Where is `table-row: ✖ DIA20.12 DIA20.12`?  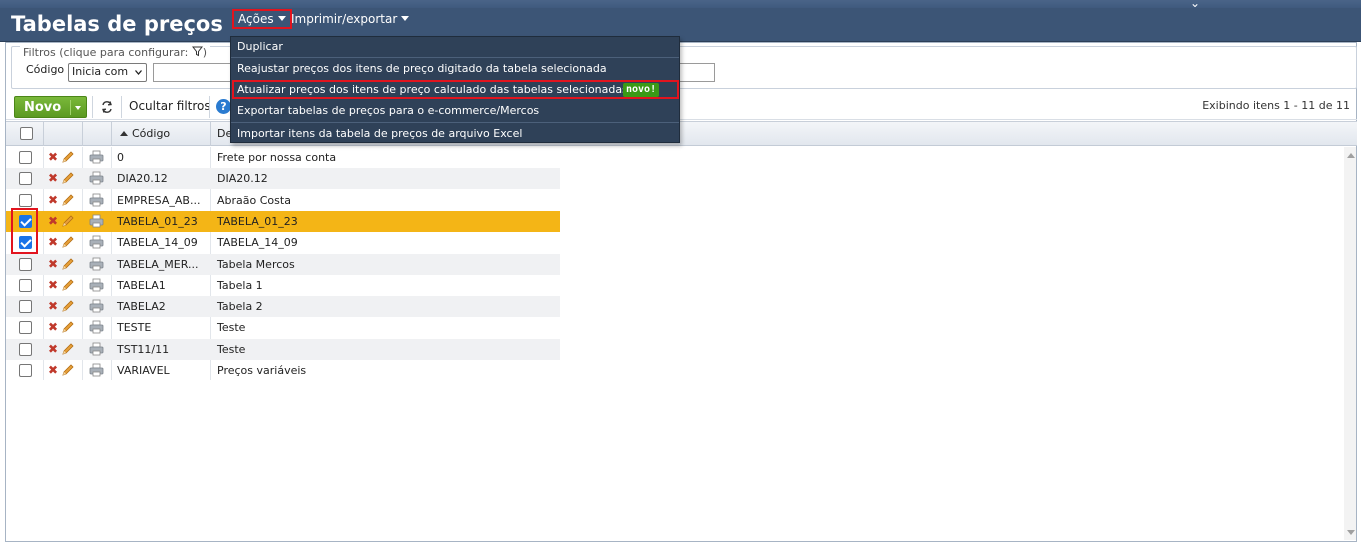 table-row: ✖ DIA20.12 DIA20.12 is located at coordinates (283, 179).